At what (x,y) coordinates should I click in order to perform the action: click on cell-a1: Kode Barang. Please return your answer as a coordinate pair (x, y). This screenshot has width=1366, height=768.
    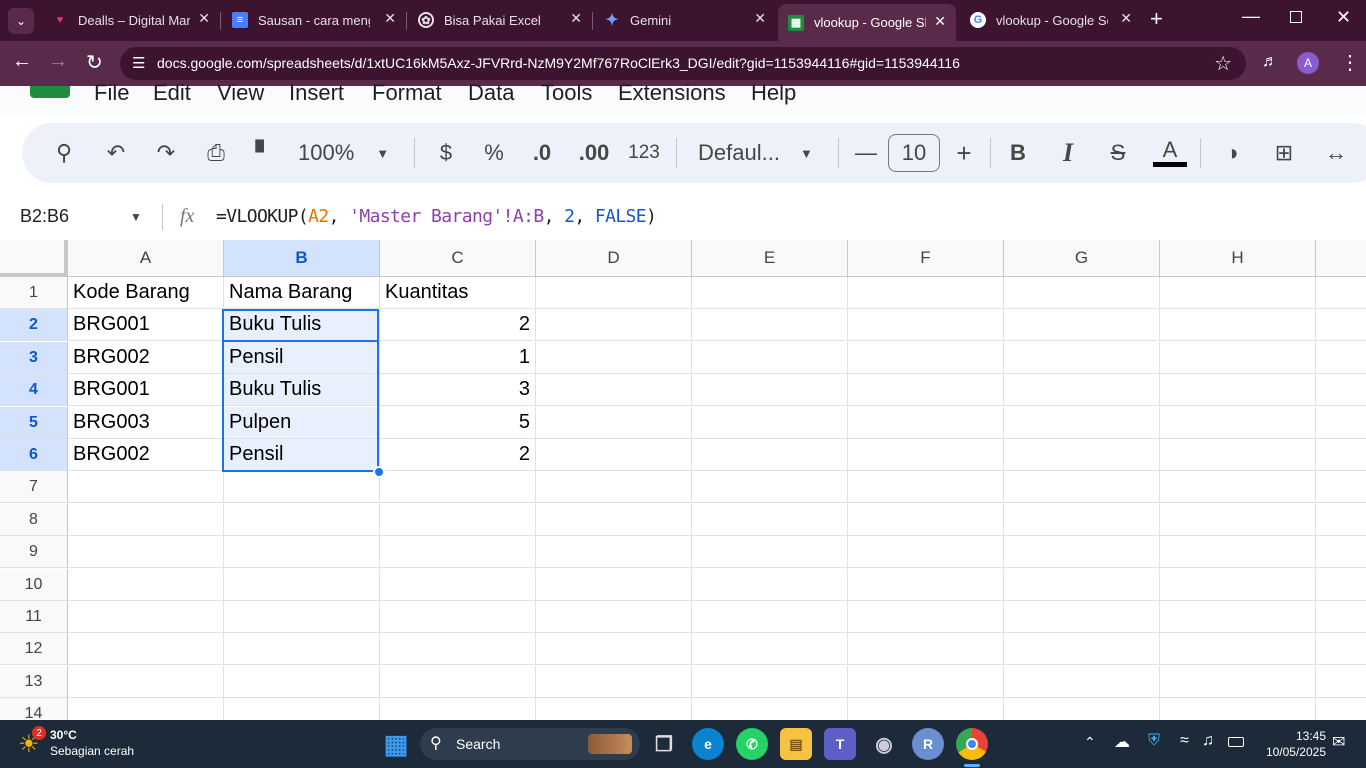
    Looking at the image, I should click on (146, 293).